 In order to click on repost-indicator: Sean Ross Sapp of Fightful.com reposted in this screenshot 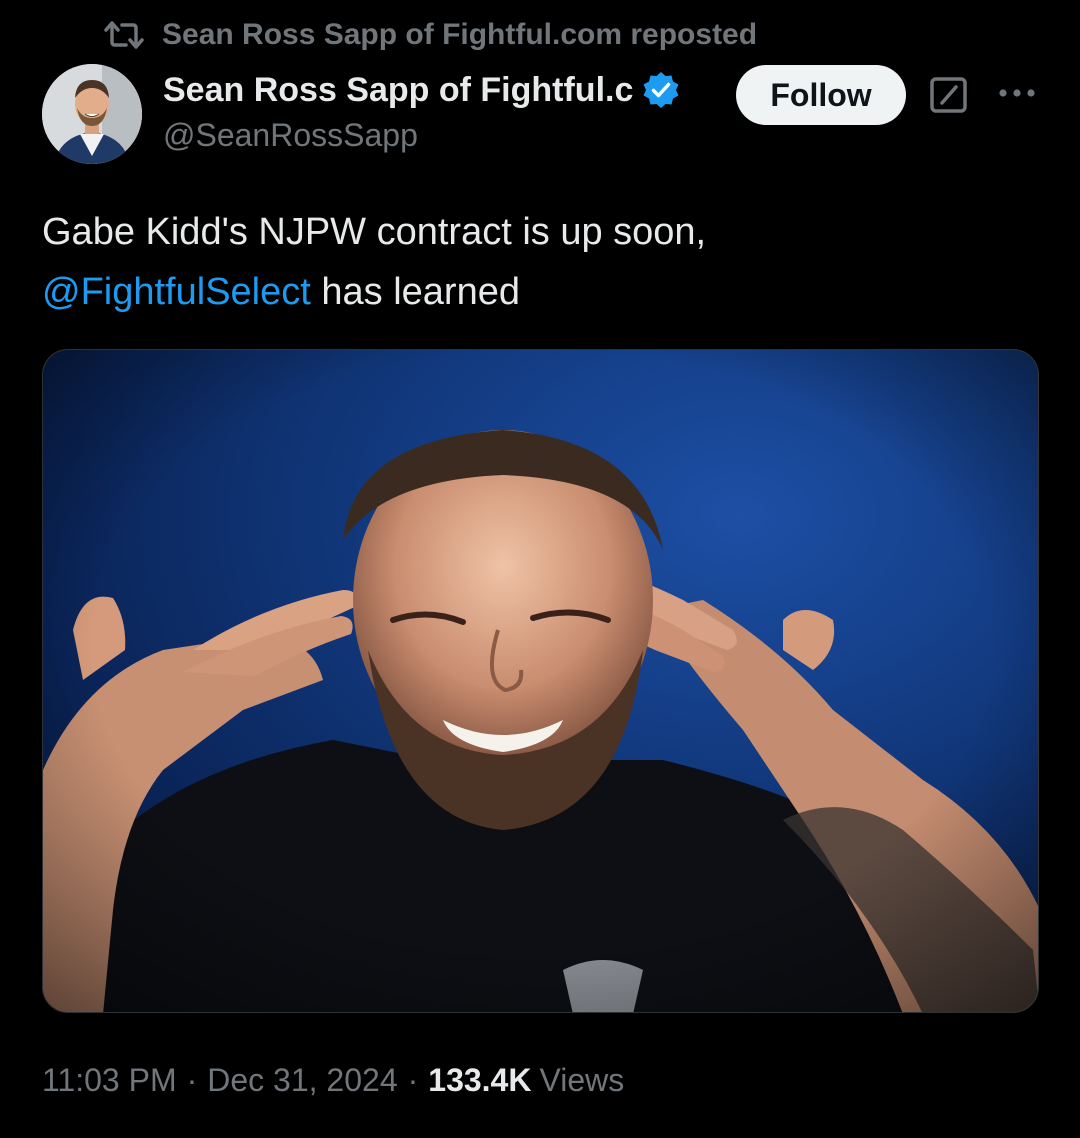, I will do `click(430, 35)`.